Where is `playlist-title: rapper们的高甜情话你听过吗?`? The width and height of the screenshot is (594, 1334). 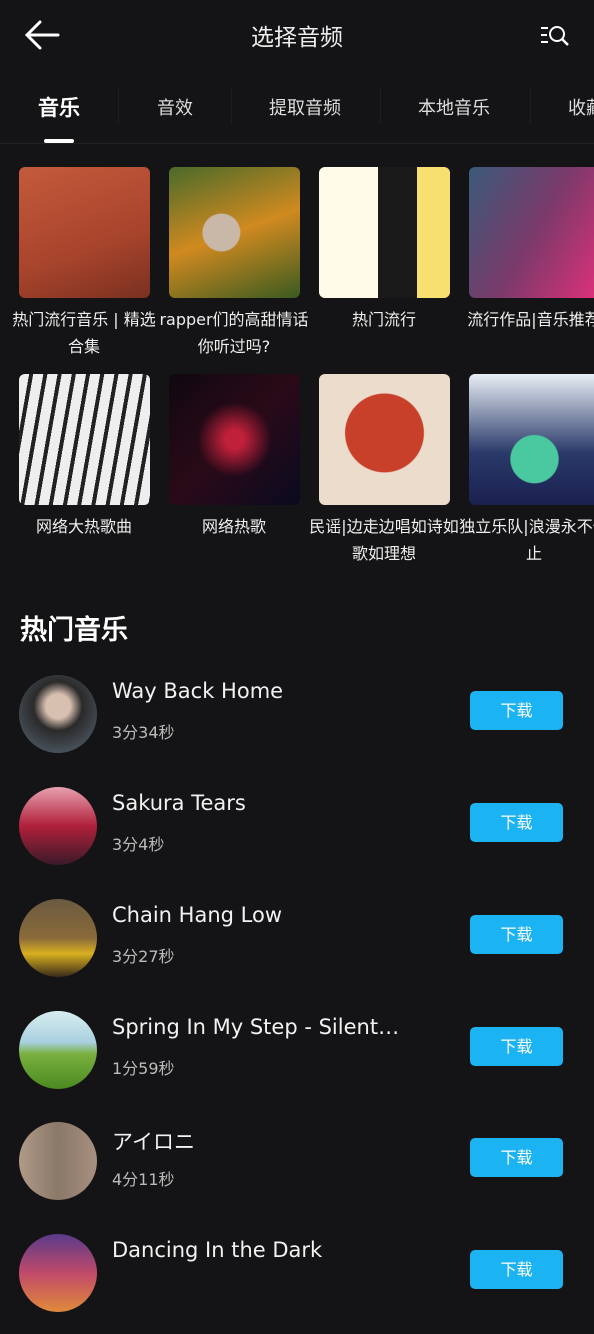
playlist-title: rapper们的高甜情话你听过吗? is located at coordinates (234, 333).